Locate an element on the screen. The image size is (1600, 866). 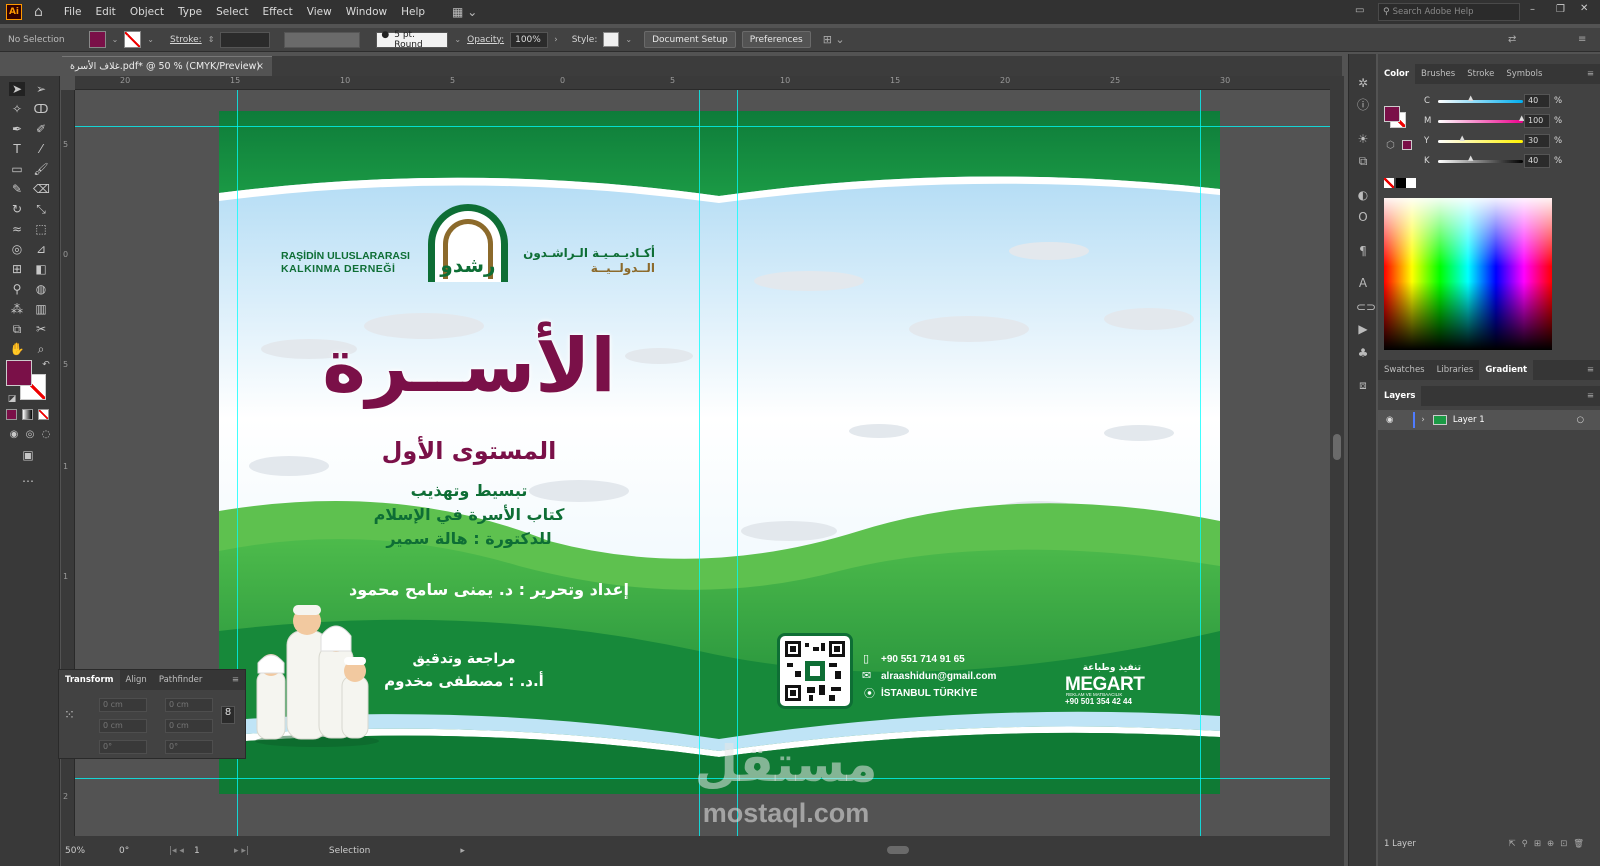
visibility-eye-icon: ◉ is located at coordinates (1389, 420).